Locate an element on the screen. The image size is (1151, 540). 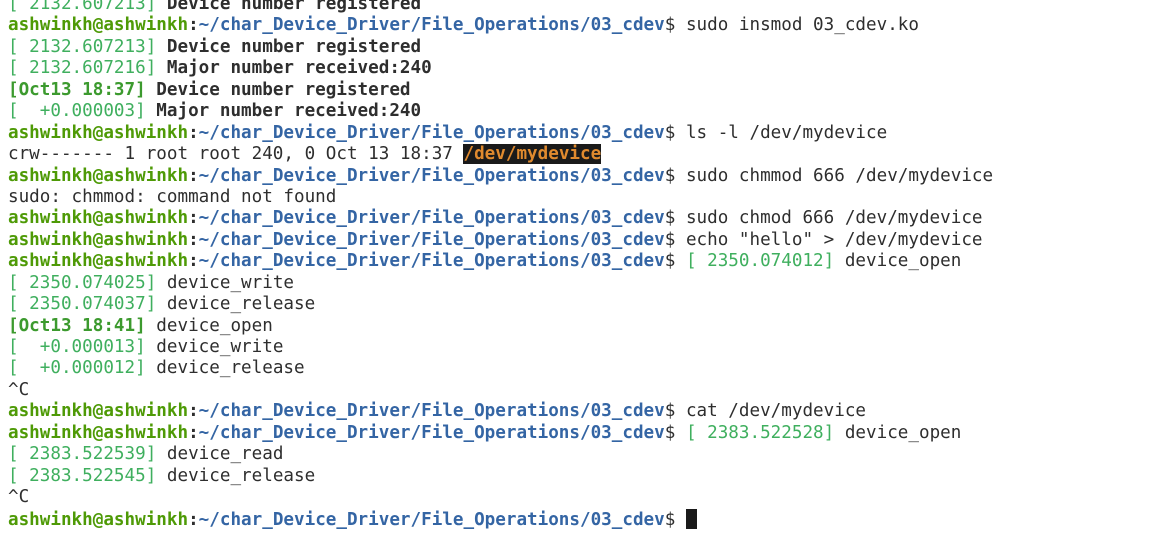
log-timestamp: [ 2350.074012] is located at coordinates (765, 261).